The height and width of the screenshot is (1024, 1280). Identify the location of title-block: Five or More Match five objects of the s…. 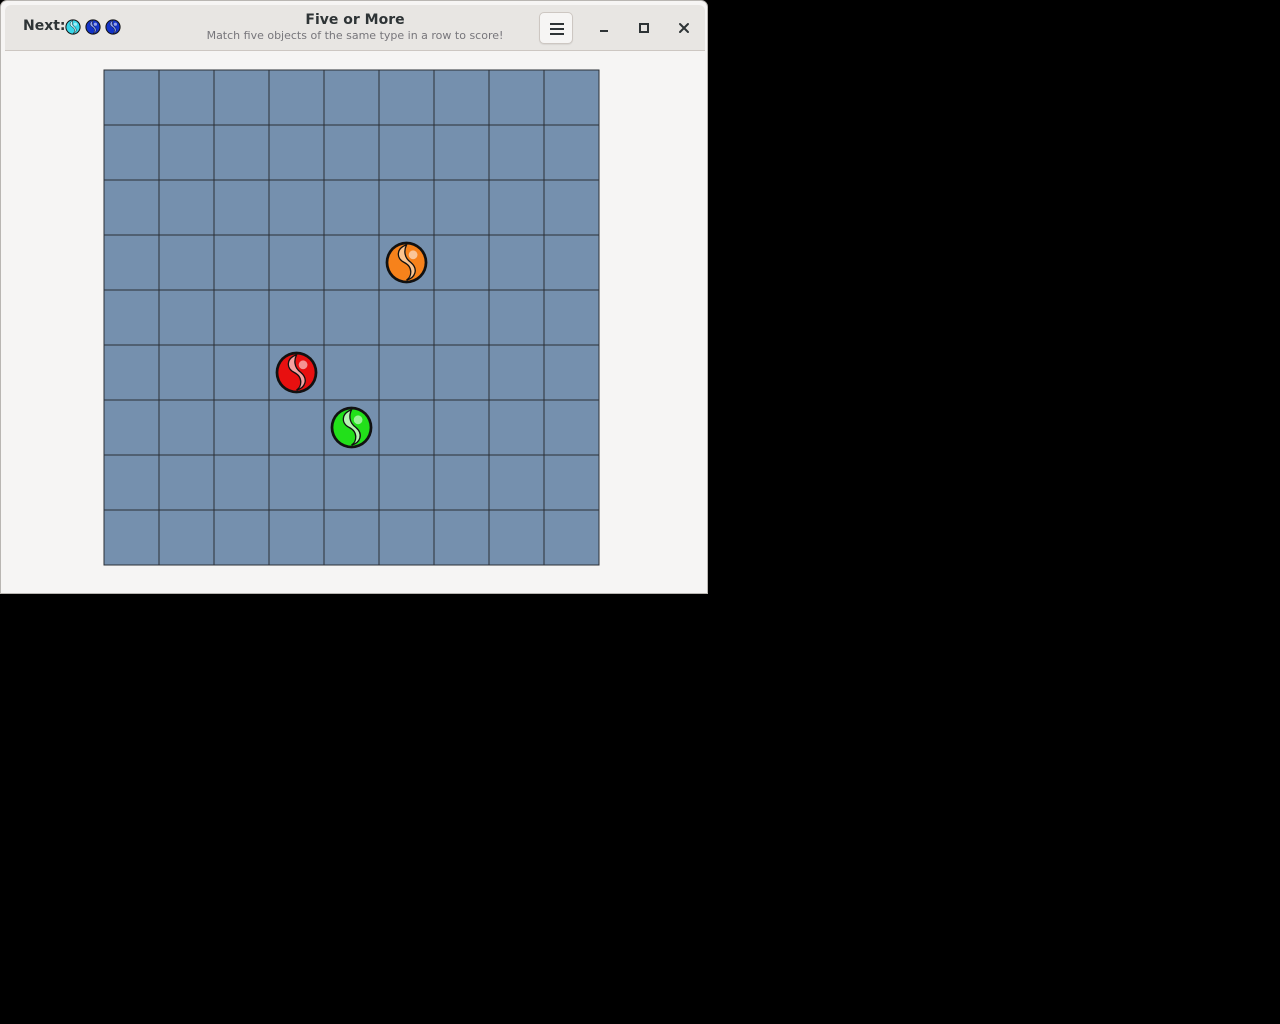
(355, 27).